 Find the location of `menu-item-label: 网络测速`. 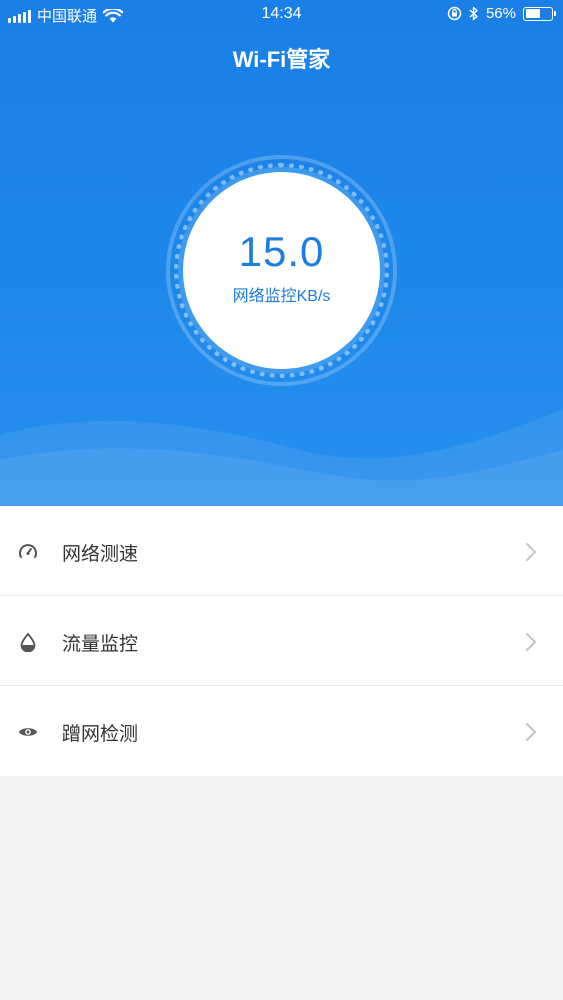

menu-item-label: 网络测速 is located at coordinates (100, 554).